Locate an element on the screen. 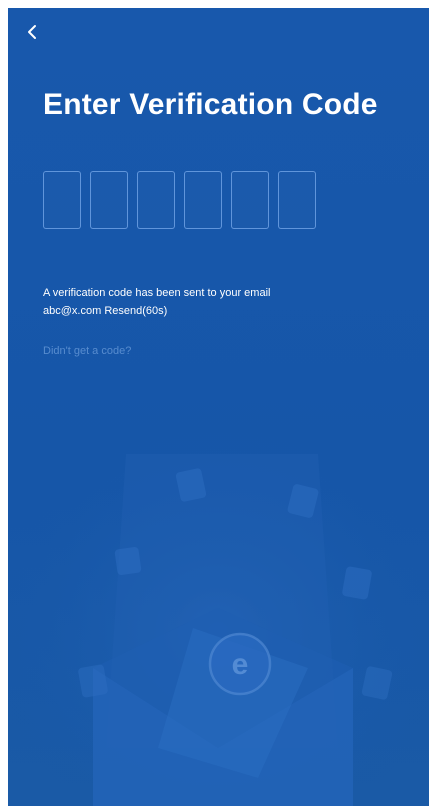  page-title: Enter Verification Code is located at coordinates (210, 104).